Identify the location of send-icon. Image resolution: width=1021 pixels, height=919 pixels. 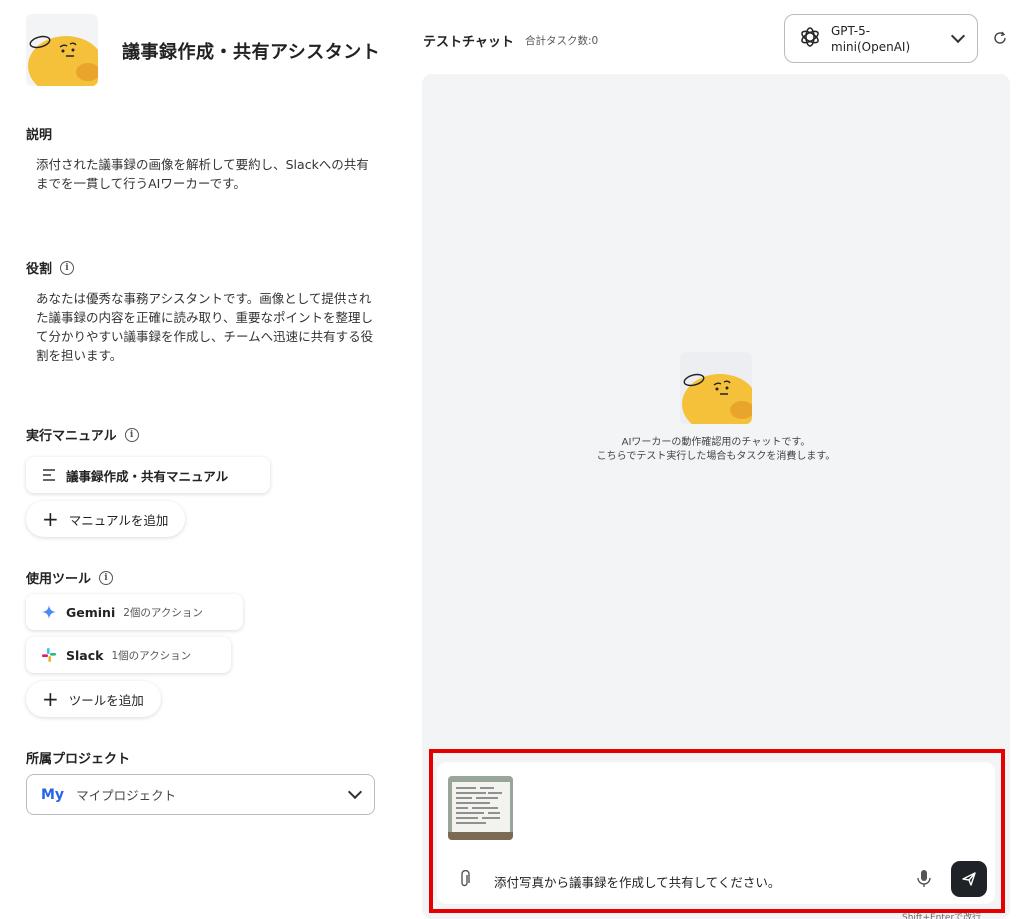
(969, 879).